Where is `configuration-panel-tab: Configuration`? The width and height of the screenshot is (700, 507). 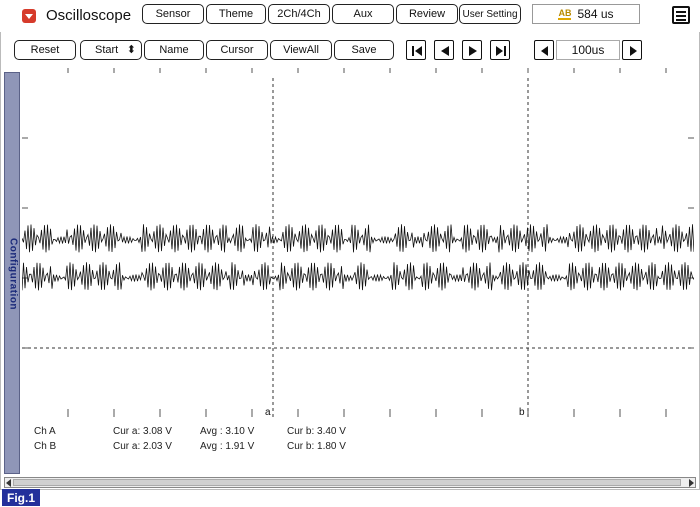 configuration-panel-tab: Configuration is located at coordinates (12, 273).